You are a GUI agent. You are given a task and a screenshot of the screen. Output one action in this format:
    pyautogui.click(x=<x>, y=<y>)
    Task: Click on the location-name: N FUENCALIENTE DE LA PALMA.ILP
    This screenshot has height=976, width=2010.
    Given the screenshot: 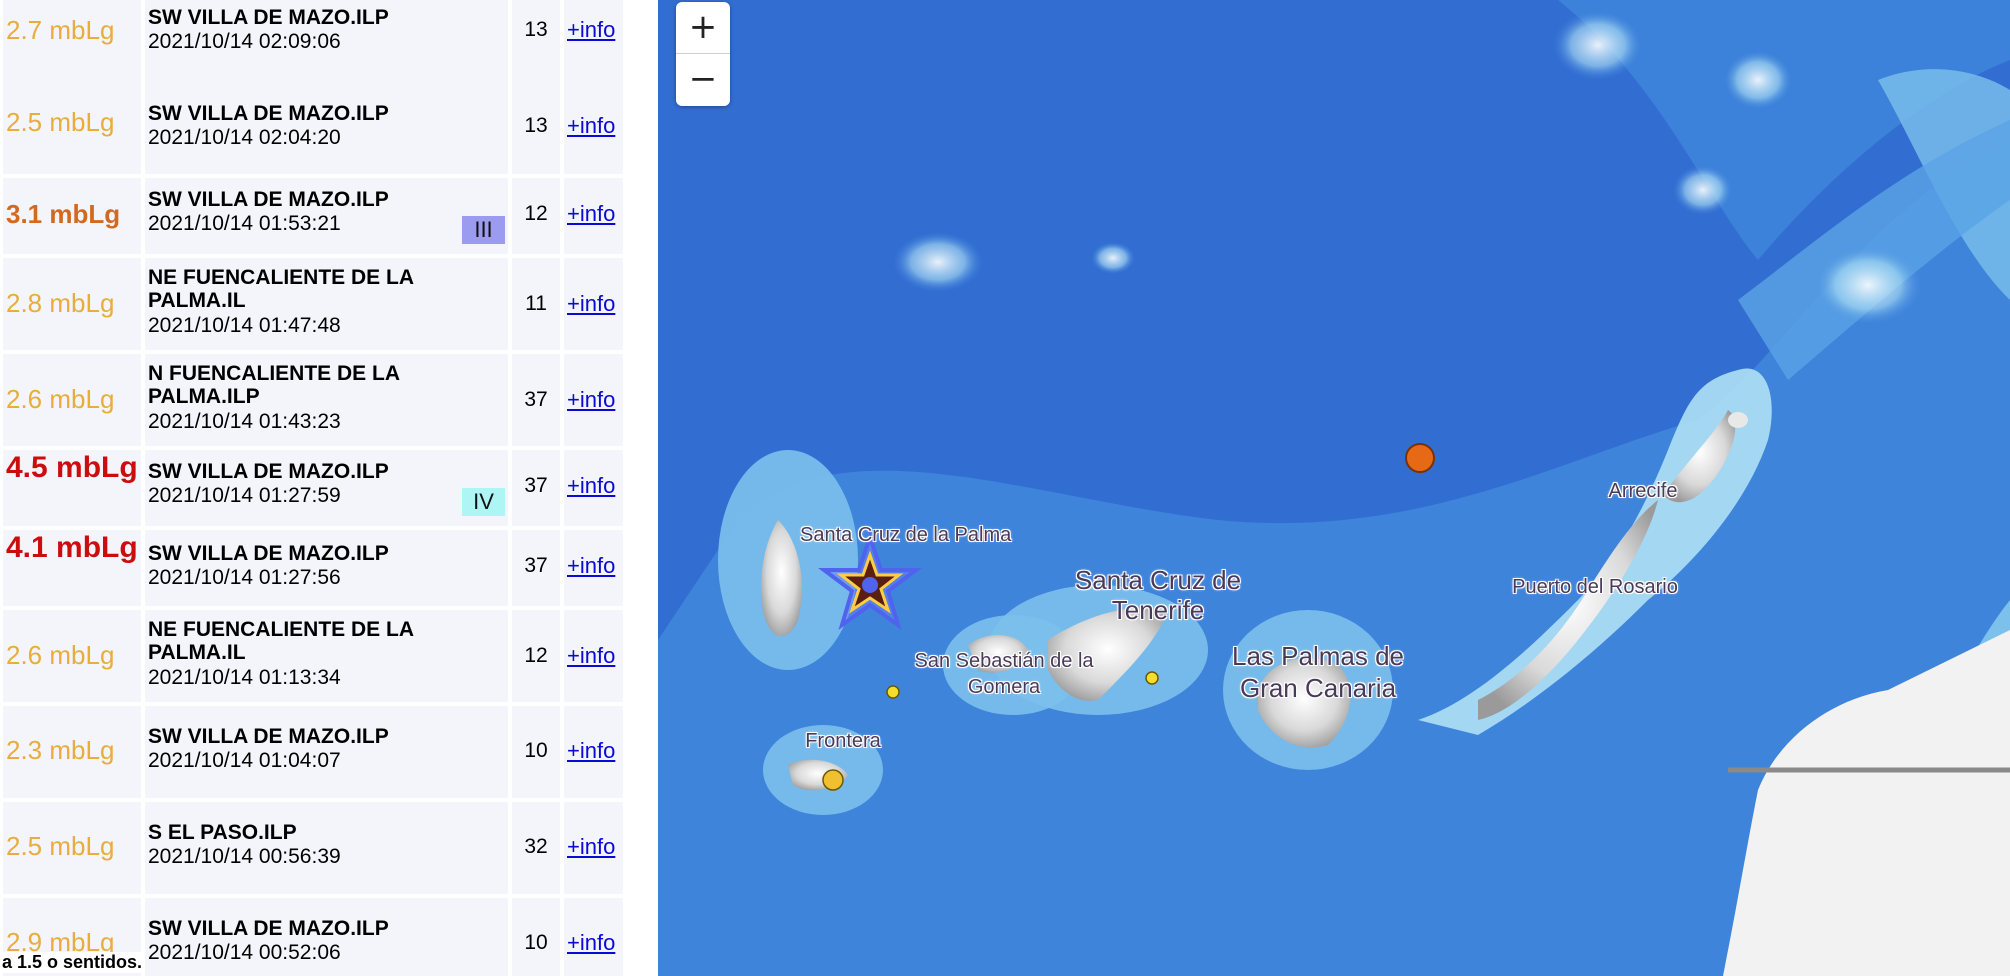 What is the action you would take?
    pyautogui.click(x=274, y=385)
    